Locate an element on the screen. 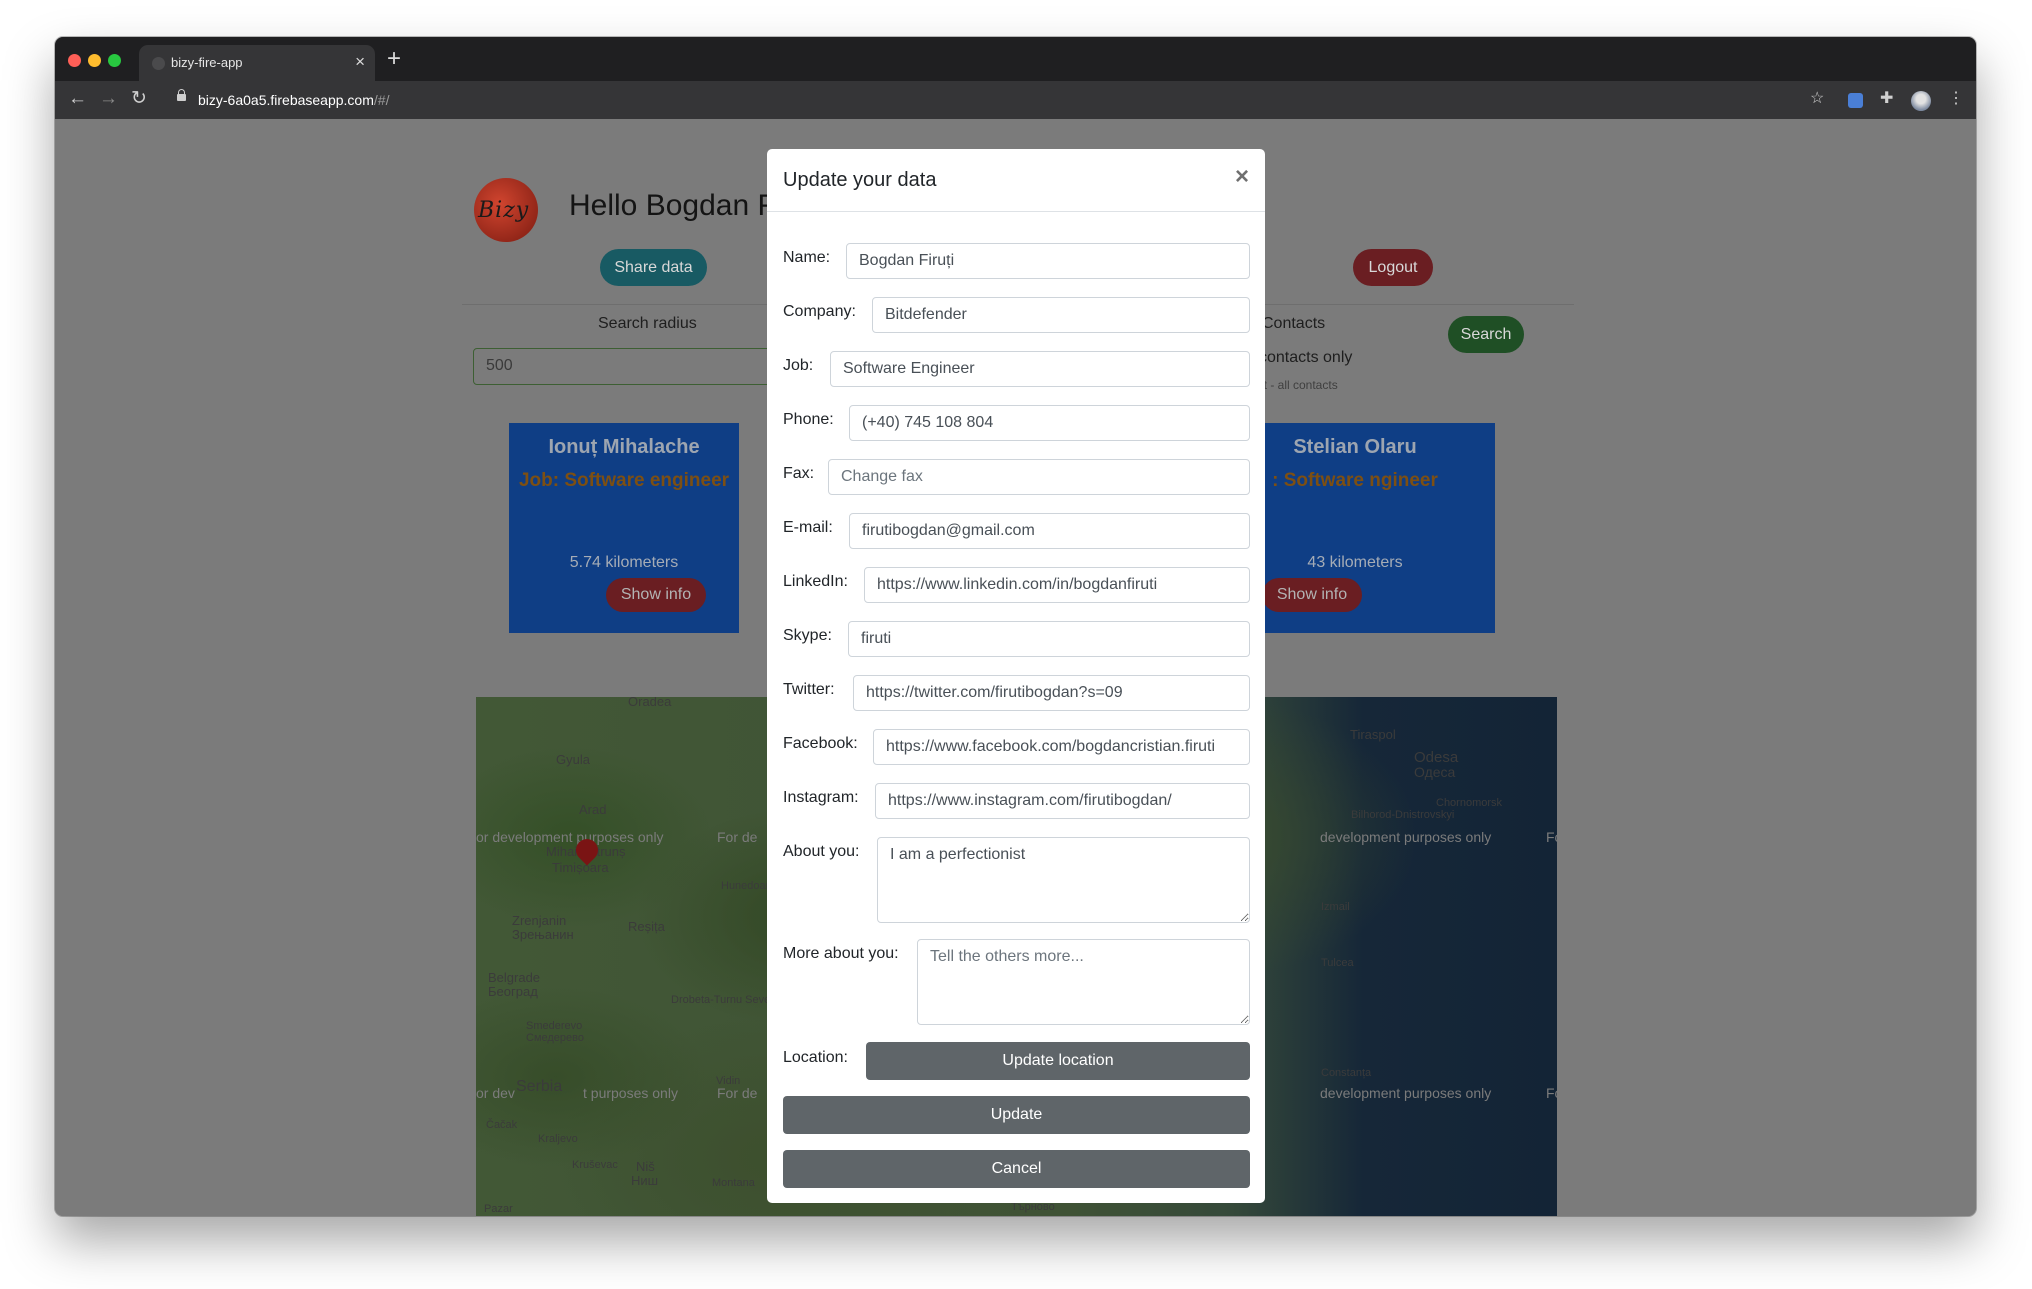 The image size is (2032, 1289). map-place-label: Pazar is located at coordinates (498, 1209).